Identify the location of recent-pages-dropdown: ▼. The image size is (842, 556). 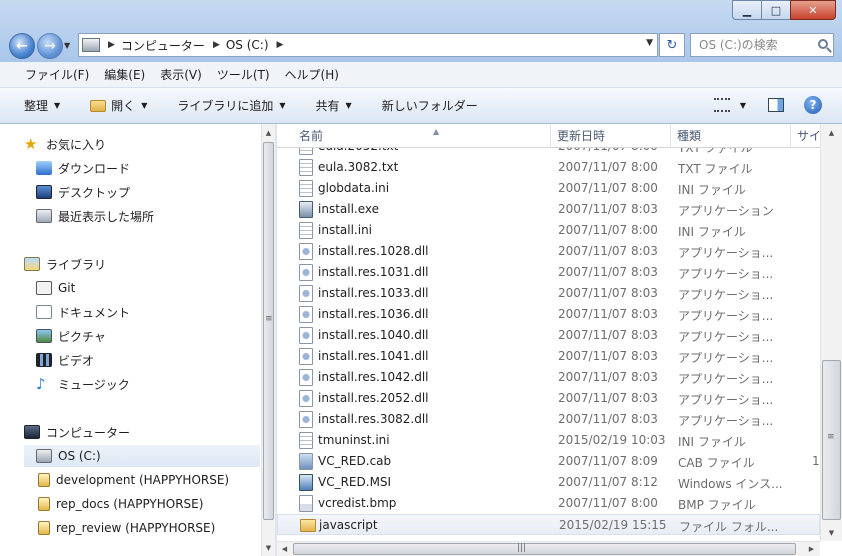
(67, 45).